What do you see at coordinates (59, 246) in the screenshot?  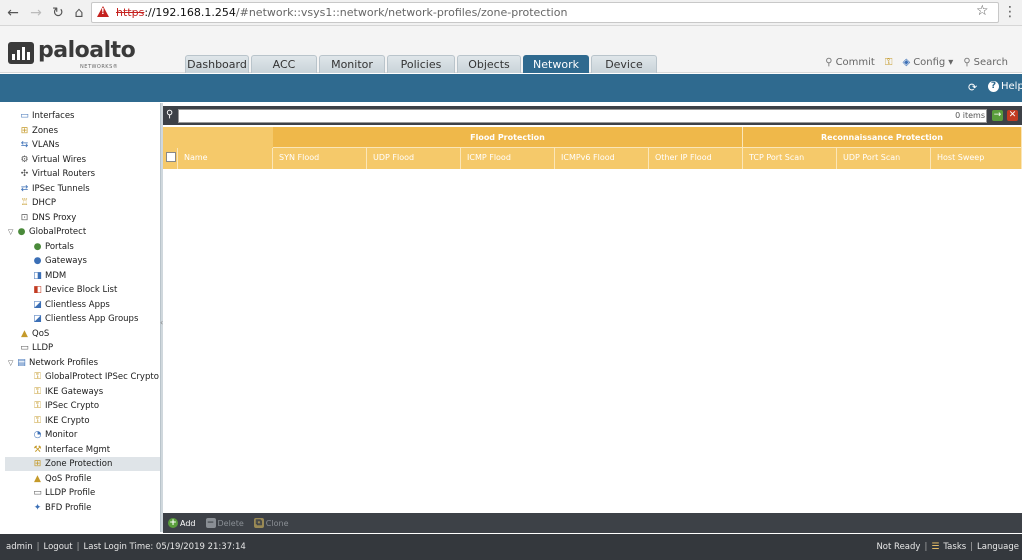 I see `sidebar-item-label: Portals` at bounding box center [59, 246].